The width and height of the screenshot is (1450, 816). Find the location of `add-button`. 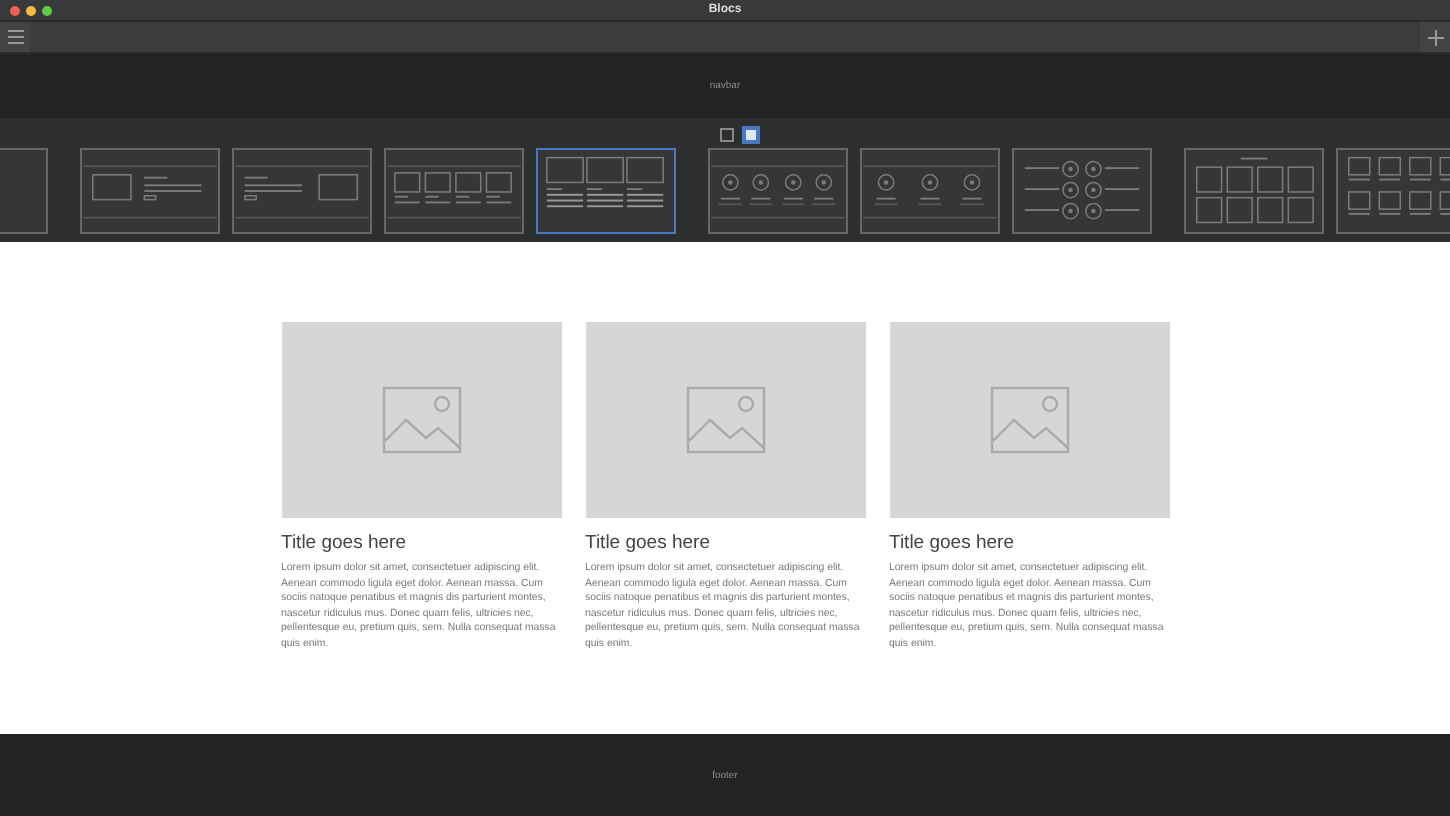

add-button is located at coordinates (1435, 37).